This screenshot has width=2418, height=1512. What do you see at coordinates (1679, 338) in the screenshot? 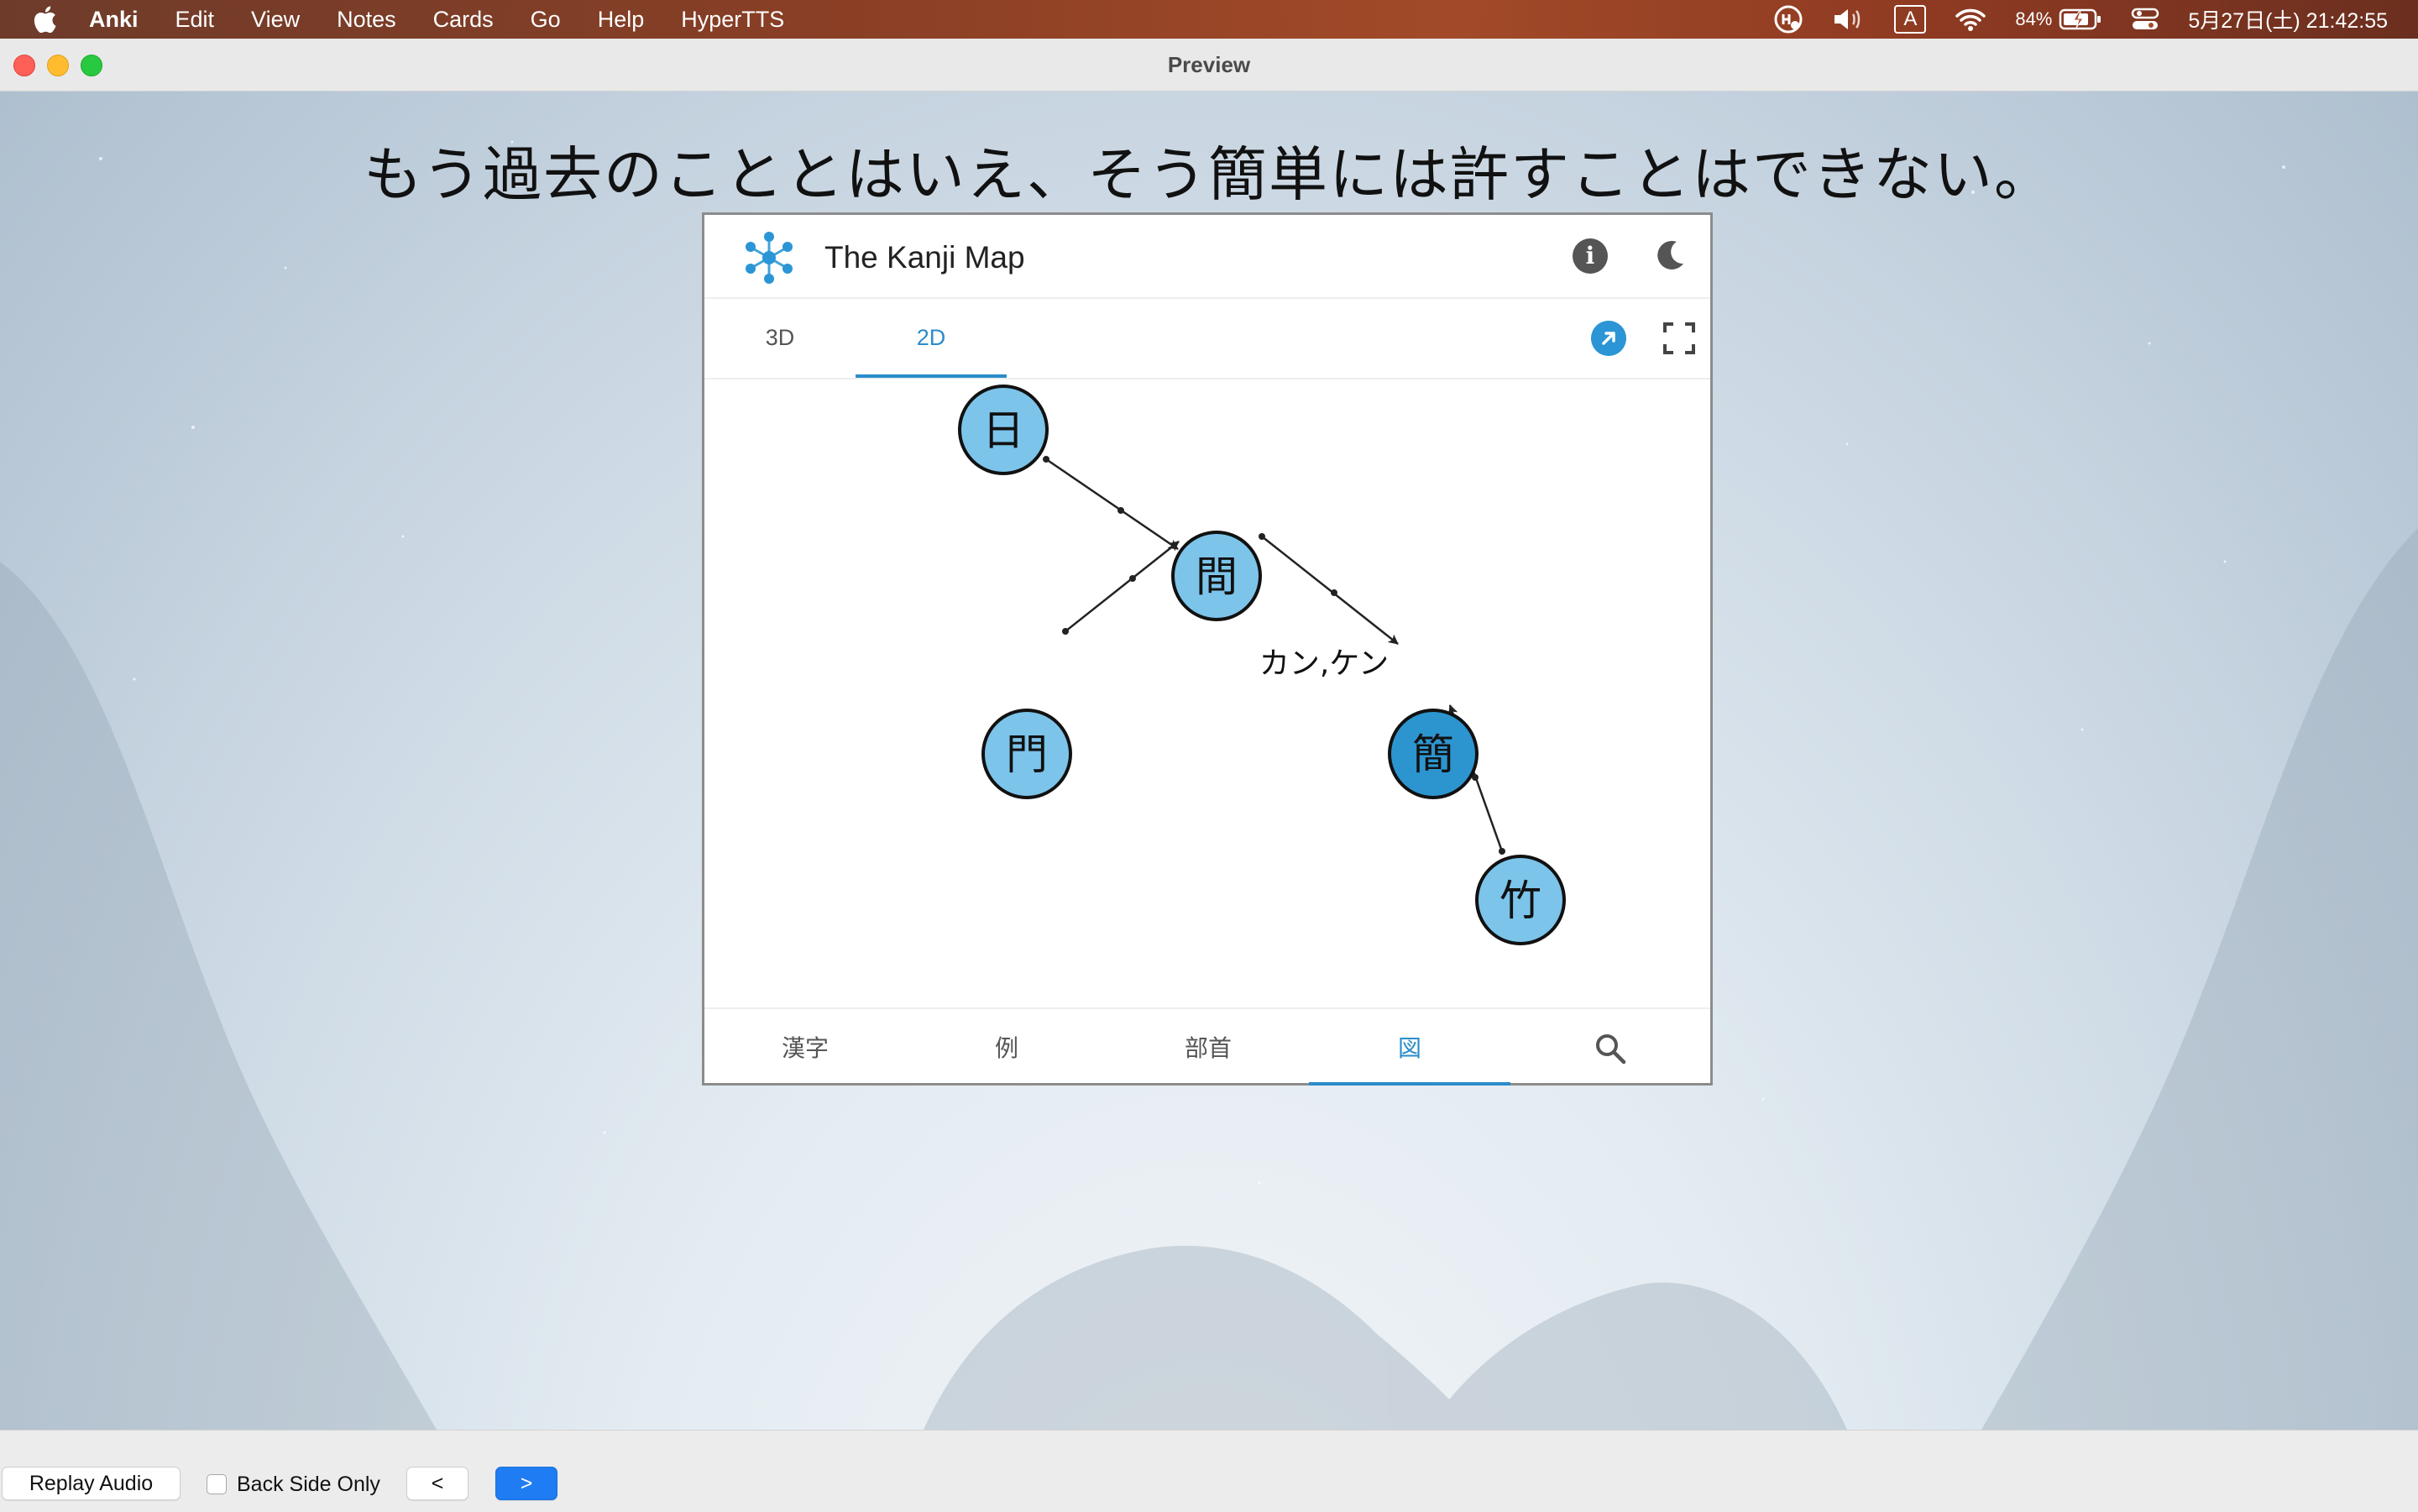
I see `fullscreen-icon` at bounding box center [1679, 338].